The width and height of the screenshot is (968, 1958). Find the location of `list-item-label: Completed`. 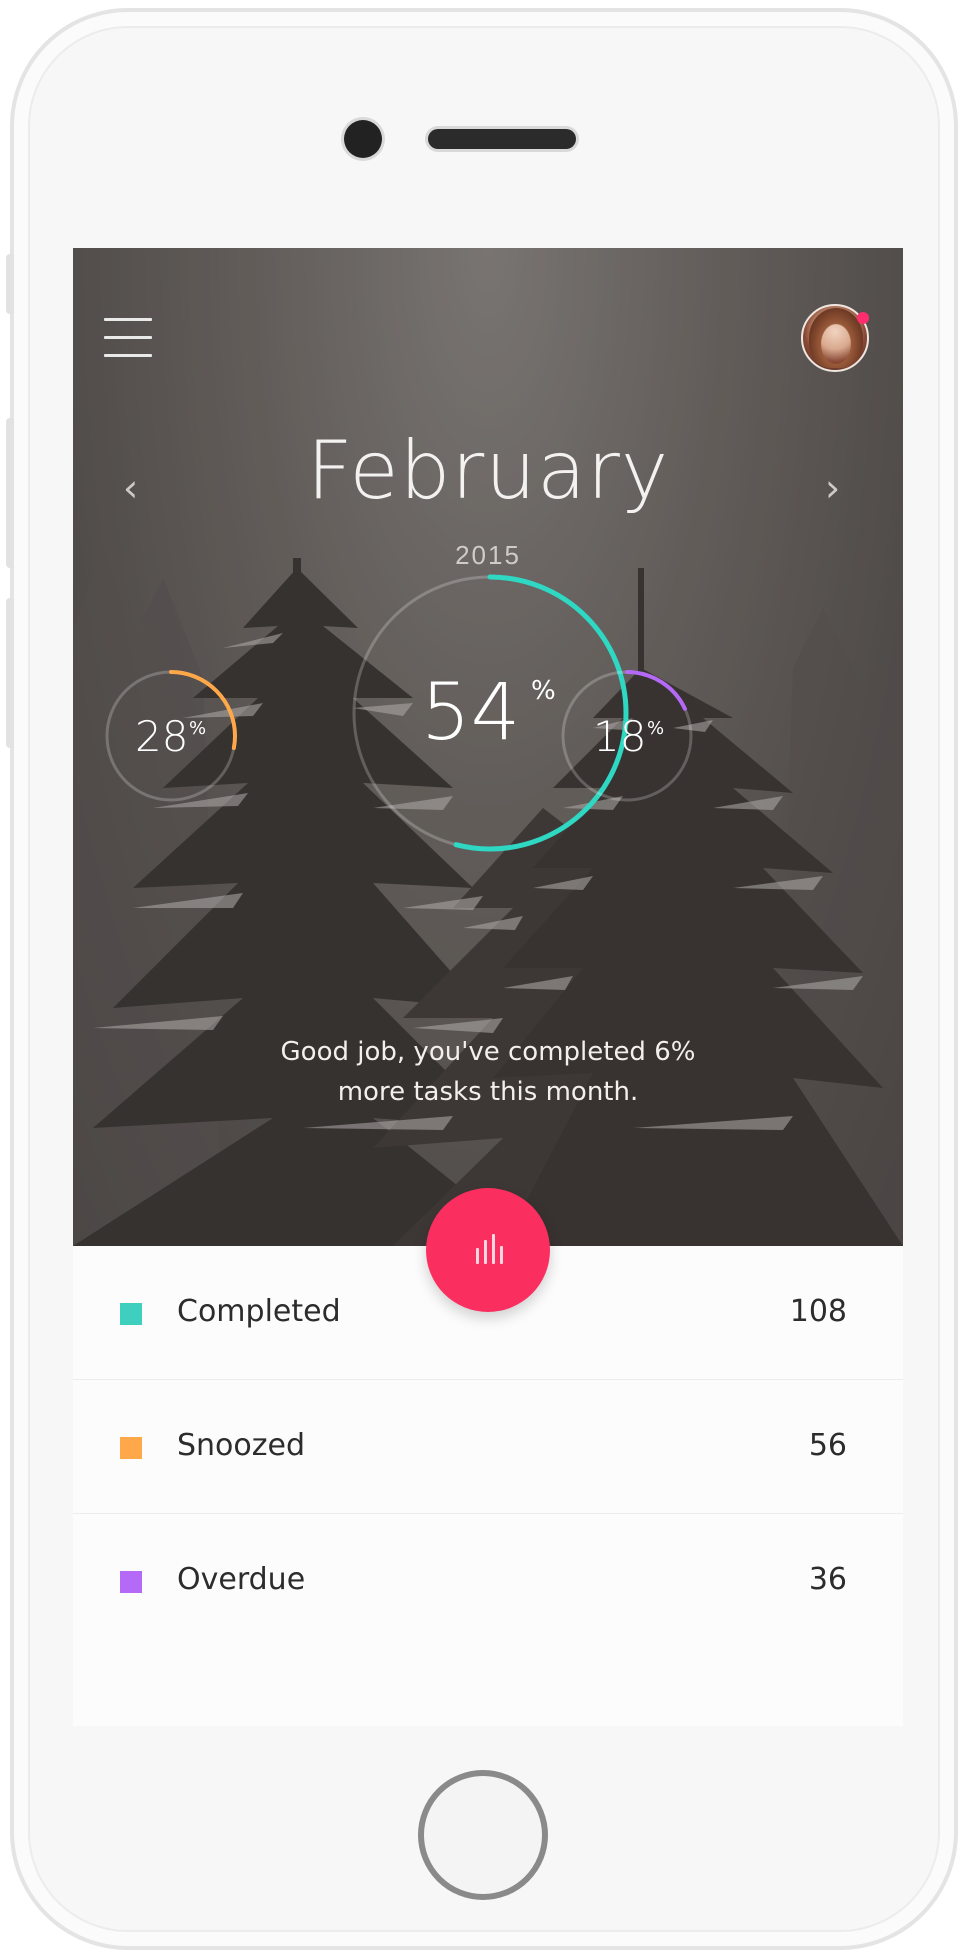

list-item-label: Completed is located at coordinates (259, 1311).